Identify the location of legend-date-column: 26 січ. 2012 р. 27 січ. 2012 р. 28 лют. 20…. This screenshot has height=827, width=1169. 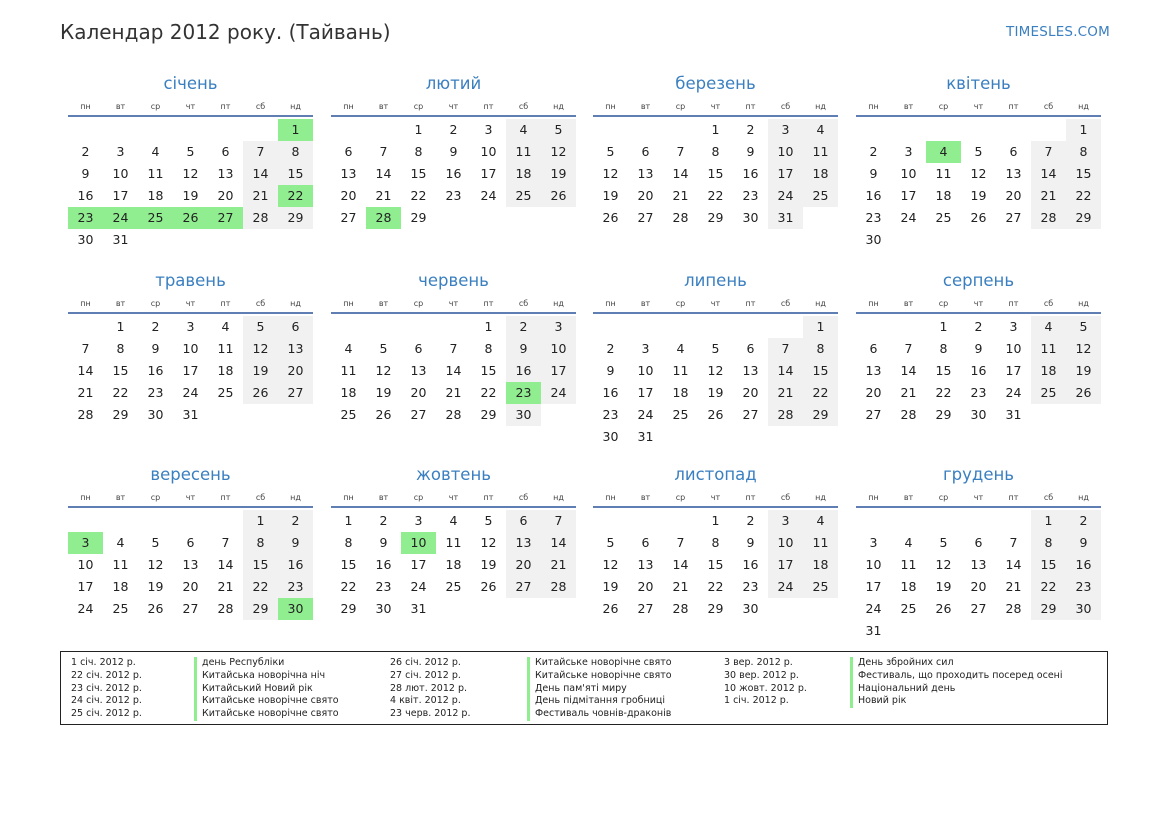
(430, 689).